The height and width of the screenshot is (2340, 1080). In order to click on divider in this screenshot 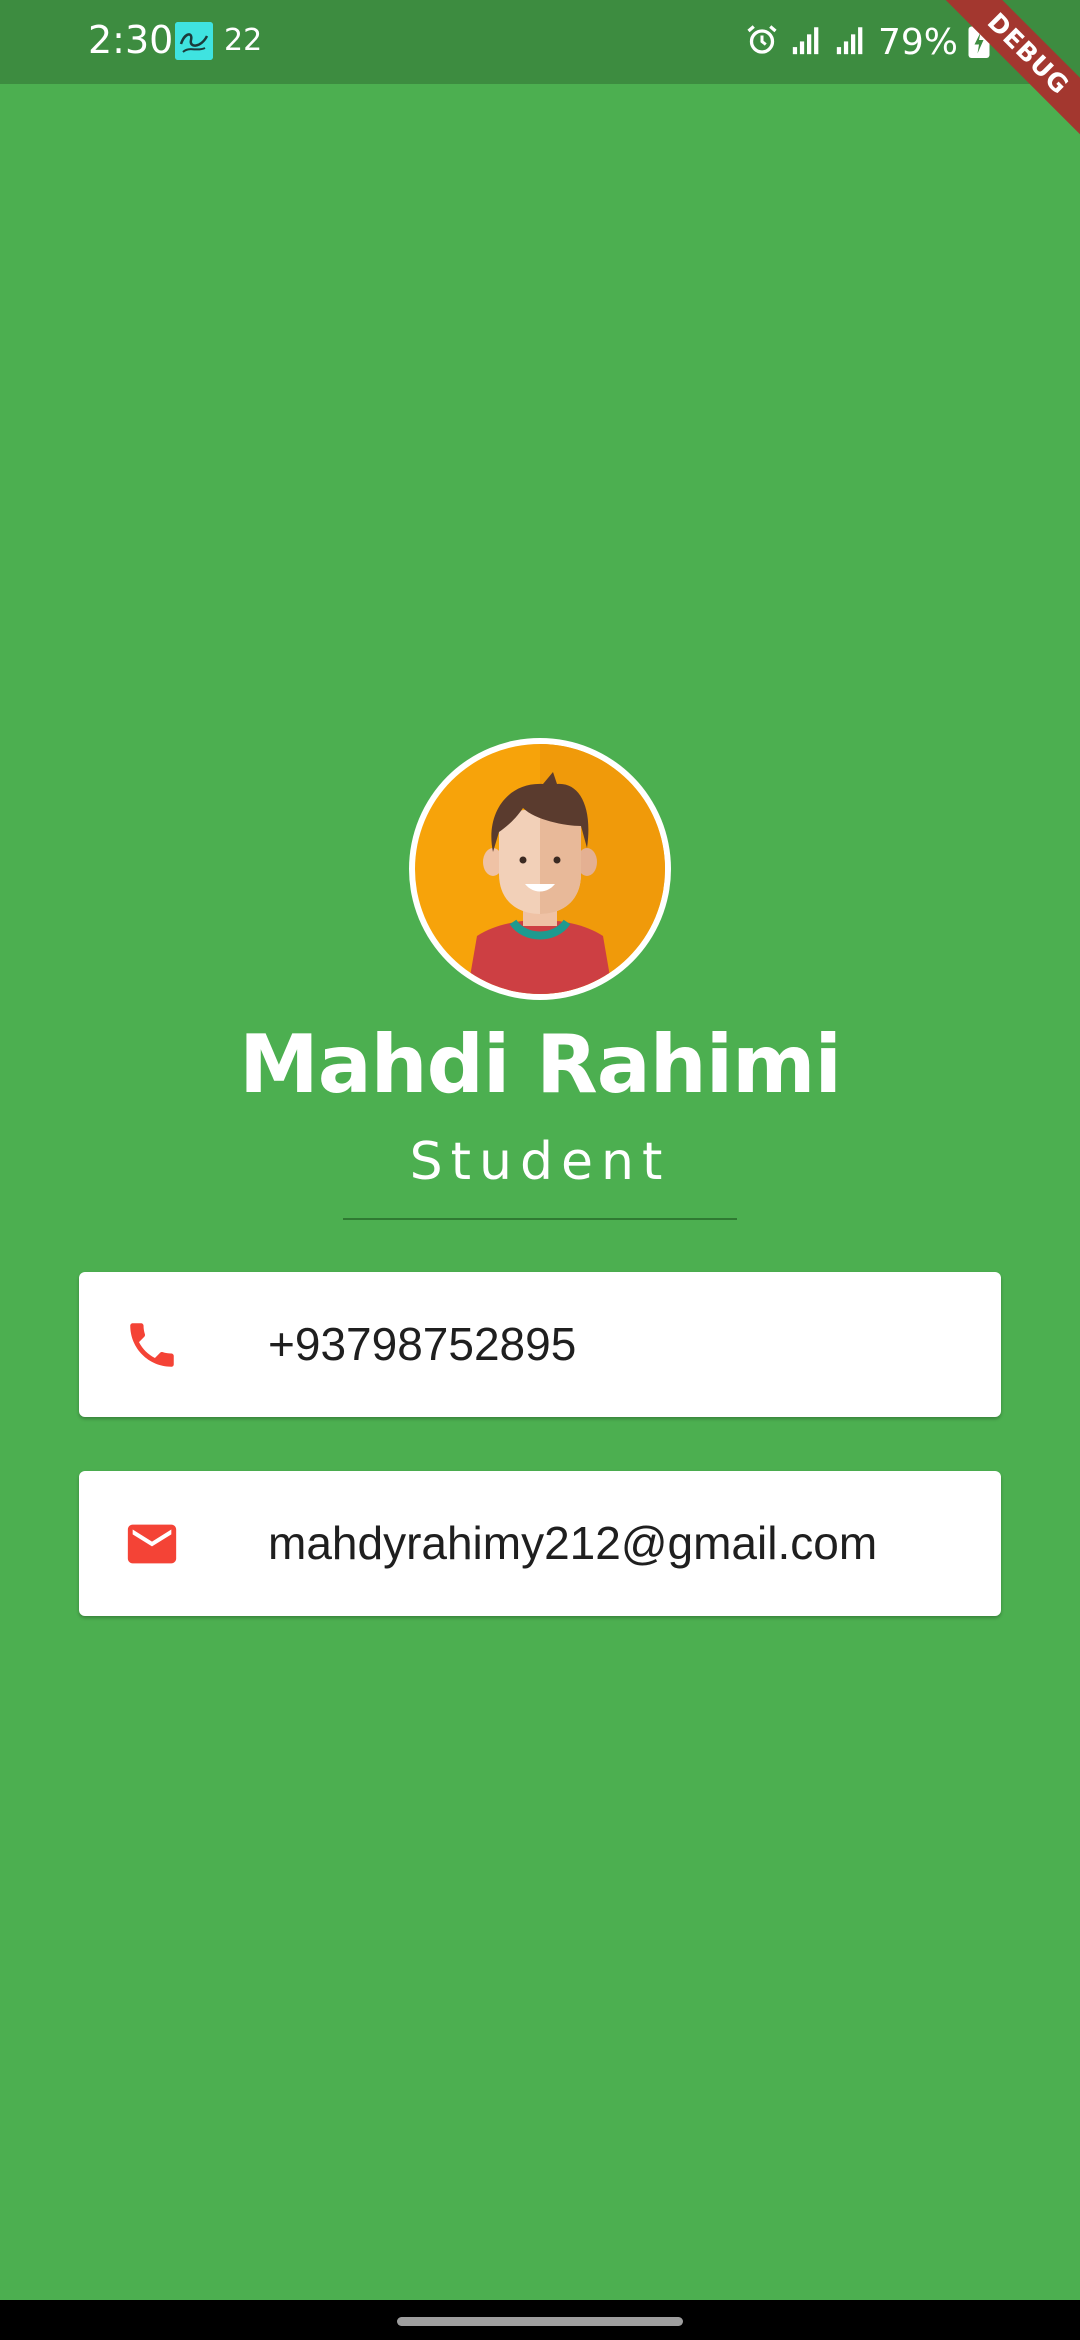, I will do `click(540, 1219)`.